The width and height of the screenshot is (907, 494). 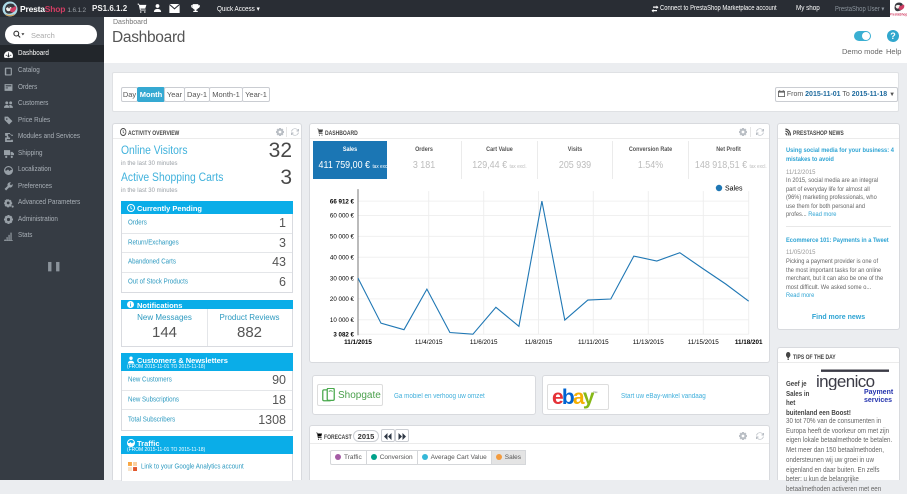 I want to click on svg-text: 20 000 €, so click(x=342, y=299).